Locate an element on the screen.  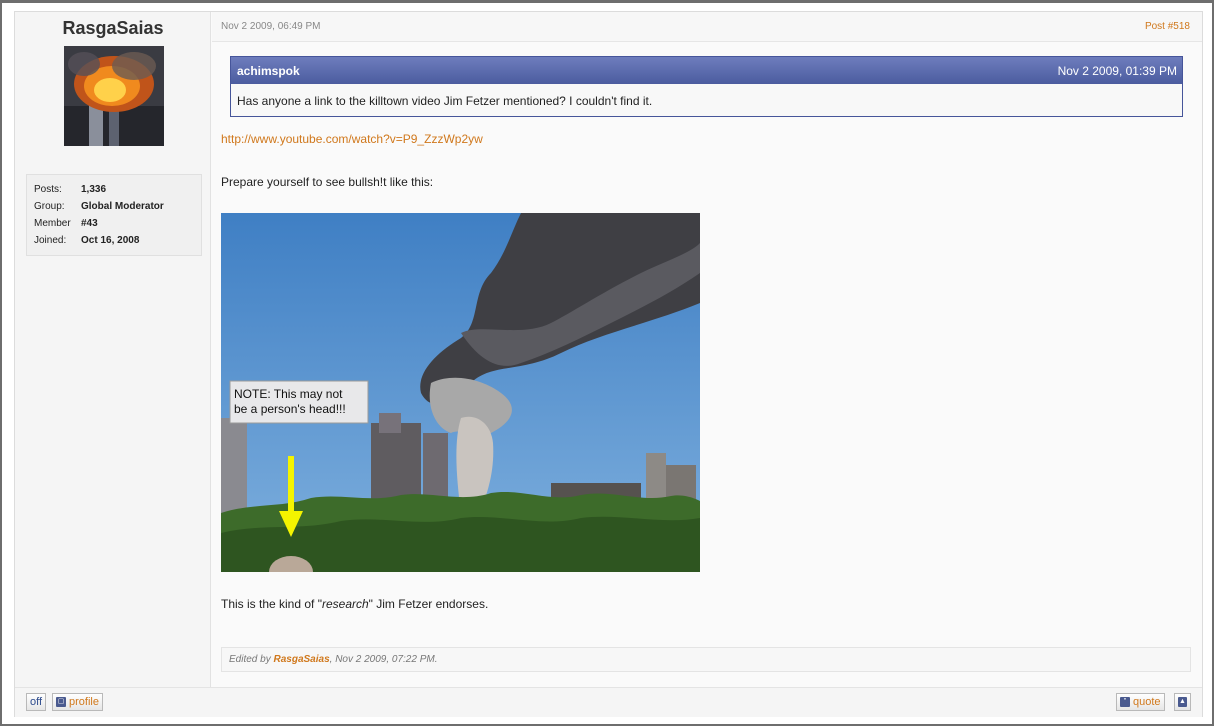
stat-joined: Joined: Oct 16, 2008 is located at coordinates (87, 240).